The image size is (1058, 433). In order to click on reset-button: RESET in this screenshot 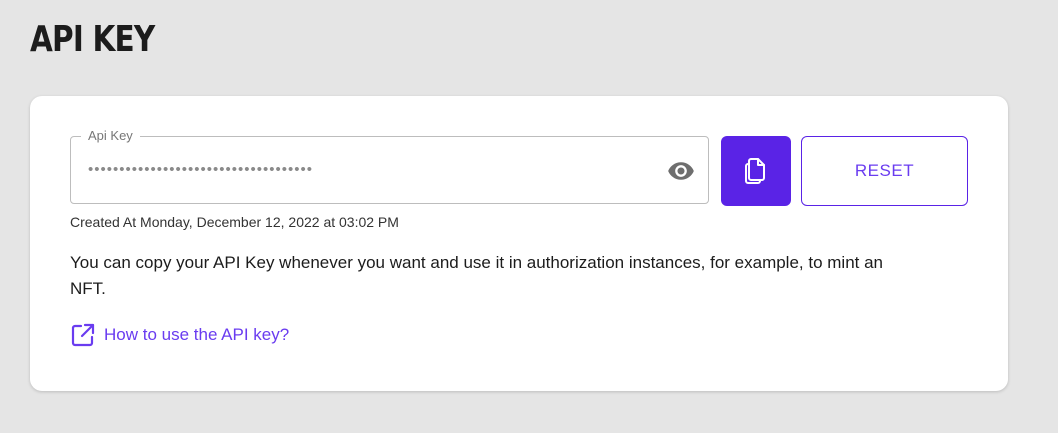, I will do `click(884, 171)`.